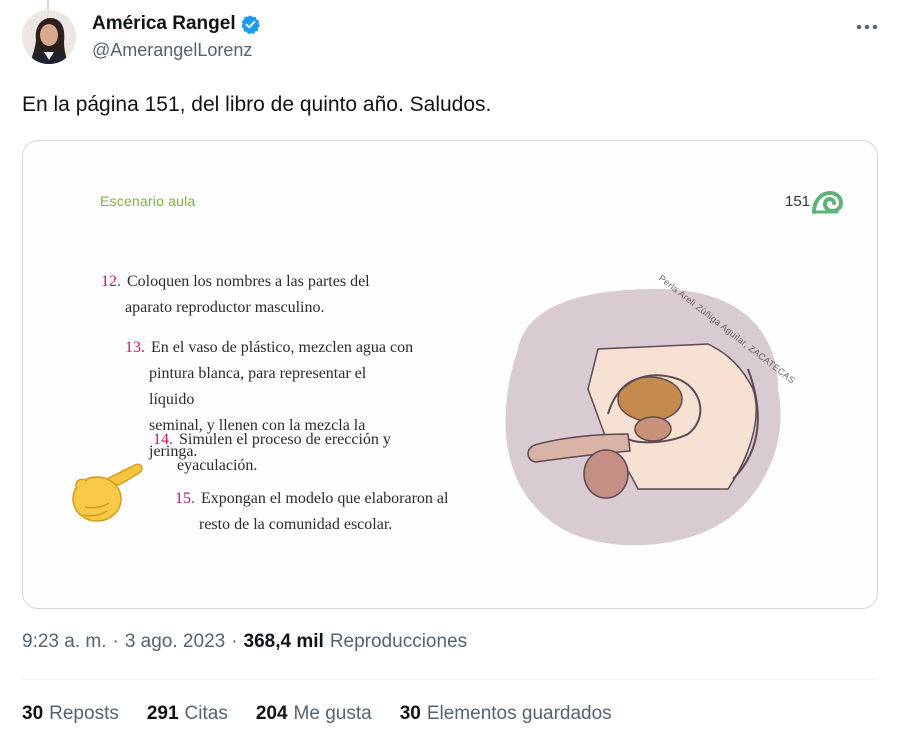 Image resolution: width=899 pixels, height=746 pixels. I want to click on bookmarks-stat: 30 Elementos guardados, so click(506, 714).